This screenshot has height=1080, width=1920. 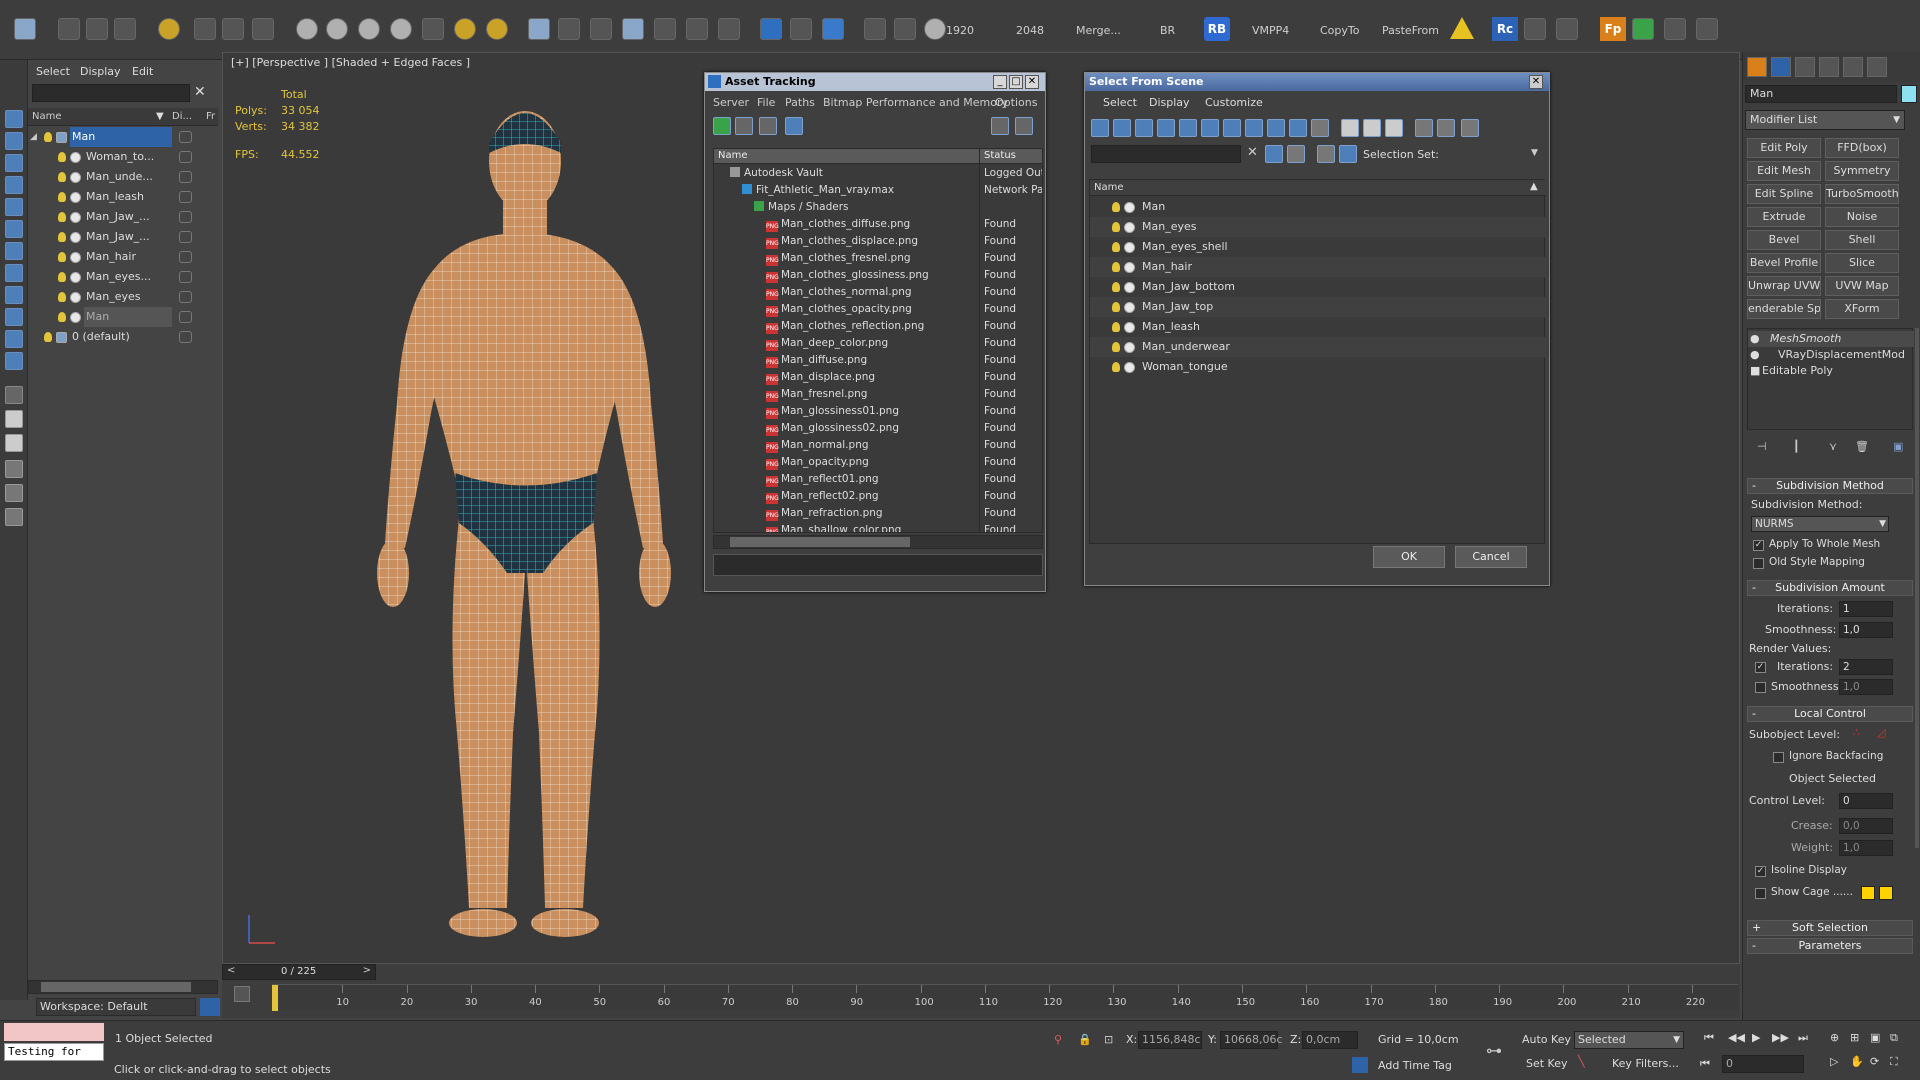 I want to click on br-button: BR, so click(x=1167, y=30).